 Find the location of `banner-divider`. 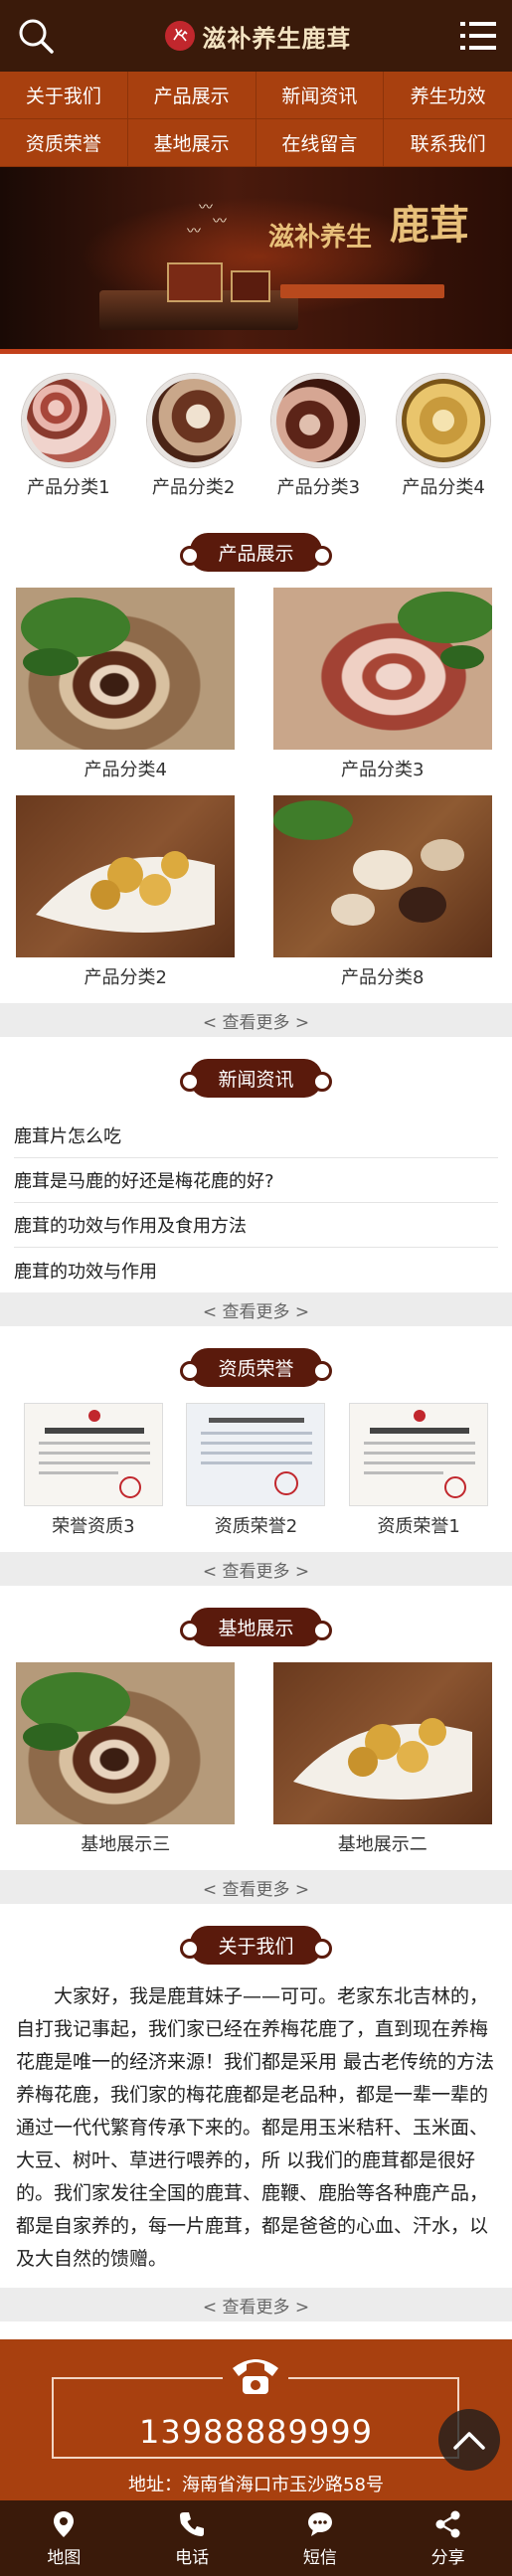

banner-divider is located at coordinates (256, 351).